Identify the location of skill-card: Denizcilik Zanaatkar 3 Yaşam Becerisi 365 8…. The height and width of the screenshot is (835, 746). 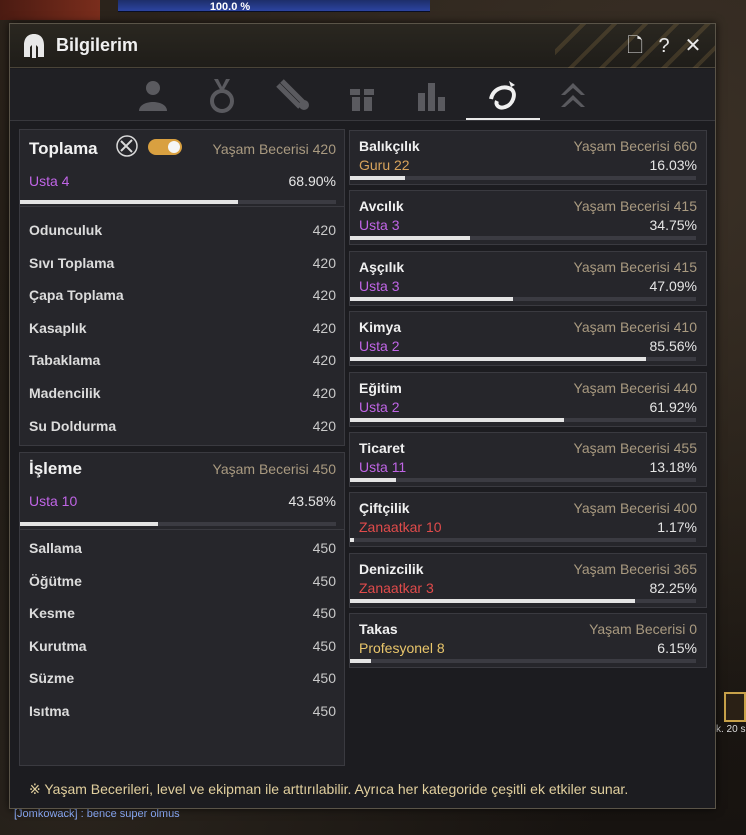
(528, 580).